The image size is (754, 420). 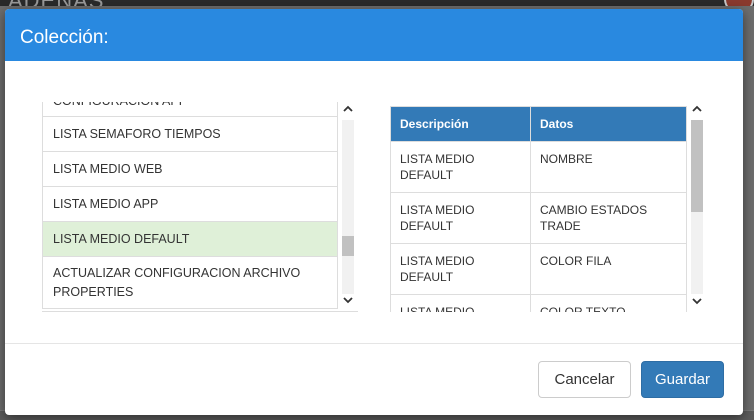 I want to click on list-item: LISTA MEDIO APP, so click(x=190, y=204).